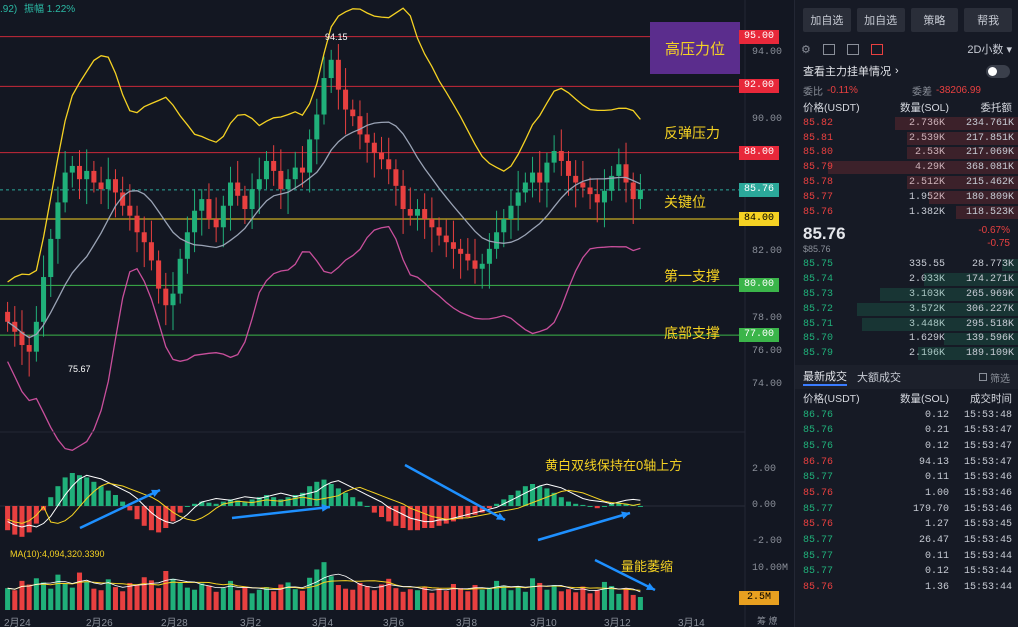 The image size is (1018, 627). Describe the element at coordinates (767, 119) in the screenshot. I see `y-tick-label: 90.00` at that location.